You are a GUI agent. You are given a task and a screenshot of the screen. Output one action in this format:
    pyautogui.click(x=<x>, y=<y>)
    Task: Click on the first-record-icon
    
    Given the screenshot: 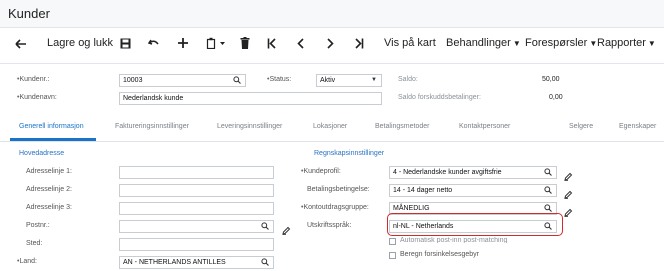 What is the action you would take?
    pyautogui.click(x=272, y=43)
    